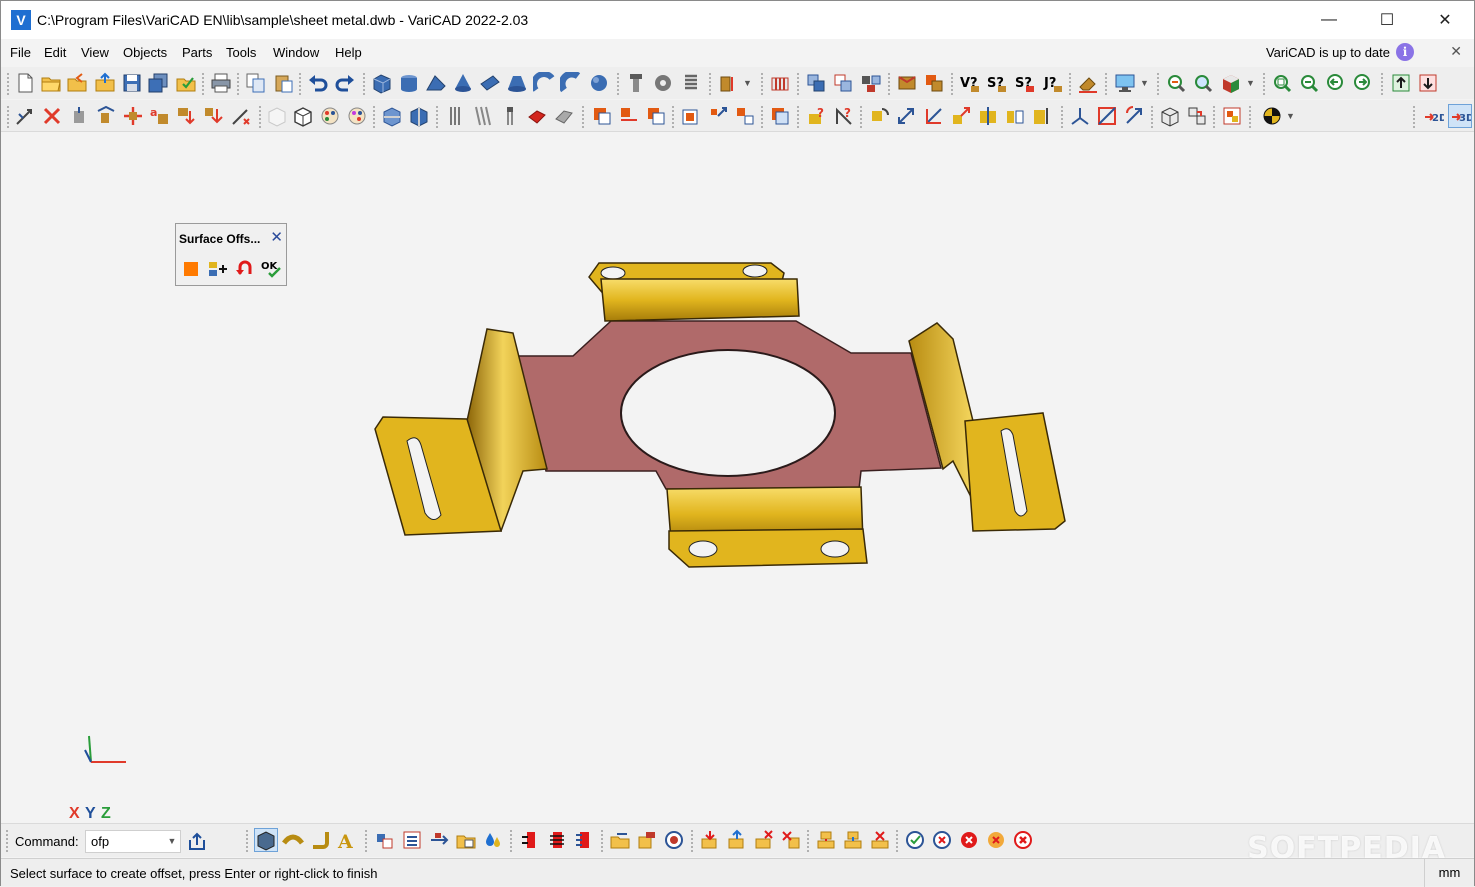 The image size is (1475, 887). Describe the element at coordinates (436, 83) in the screenshot. I see `wedge-solid-icon` at that location.